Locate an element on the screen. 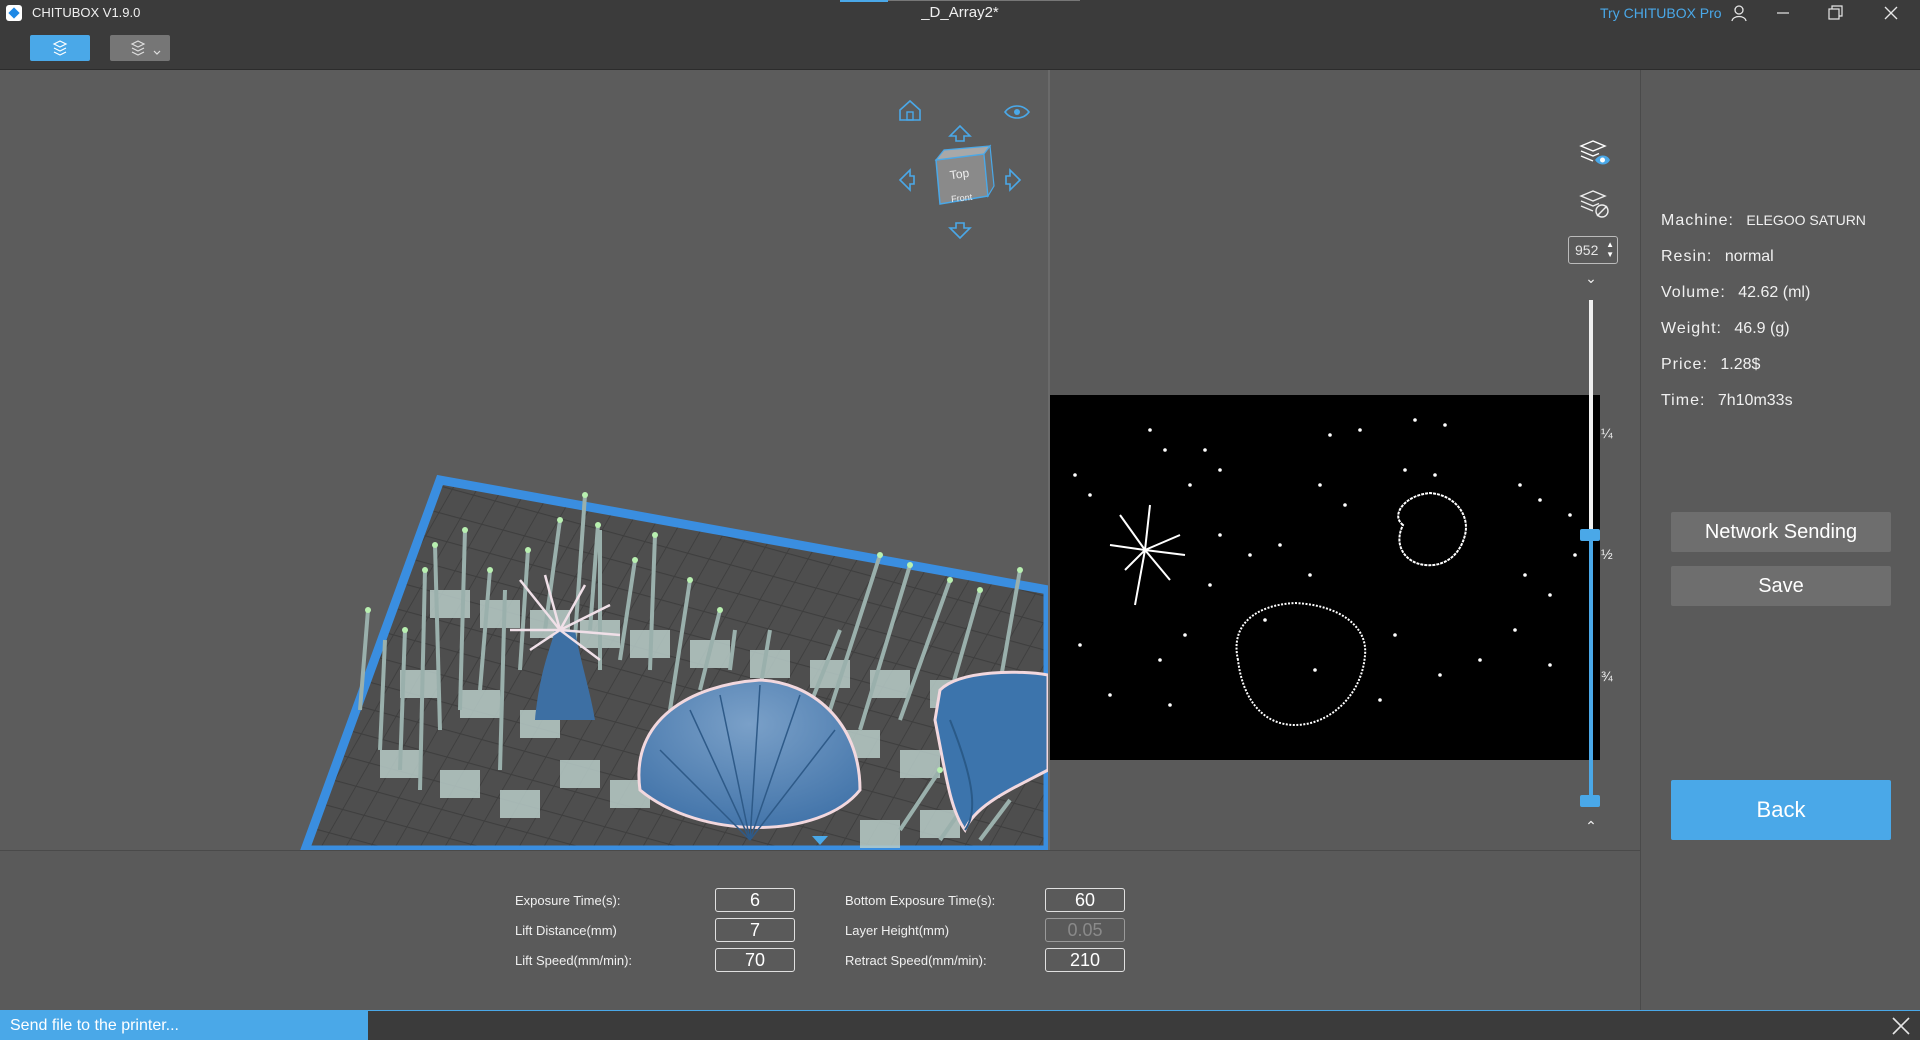 This screenshot has height=1040, width=1920. title-accent-line is located at coordinates (984, 0).